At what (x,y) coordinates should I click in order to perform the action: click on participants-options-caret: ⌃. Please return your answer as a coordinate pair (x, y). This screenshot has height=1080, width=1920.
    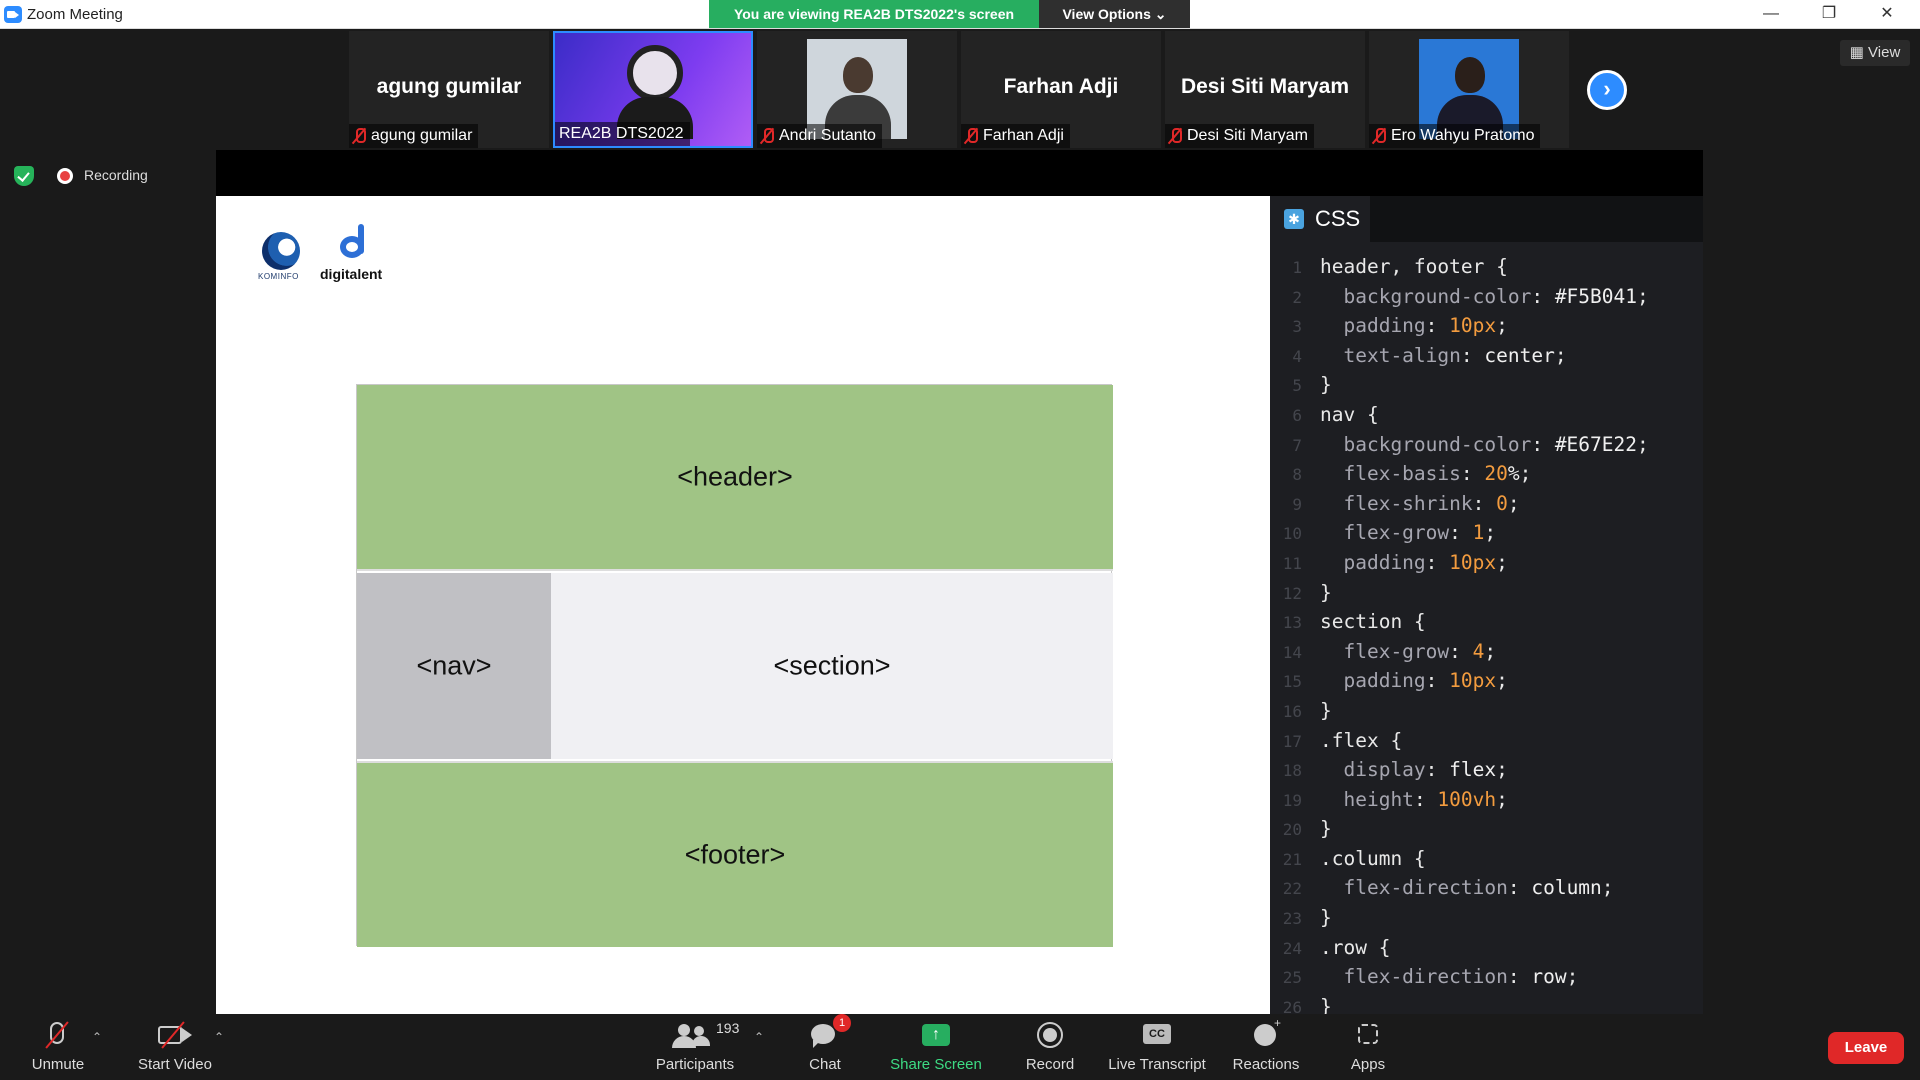
    Looking at the image, I should click on (759, 1037).